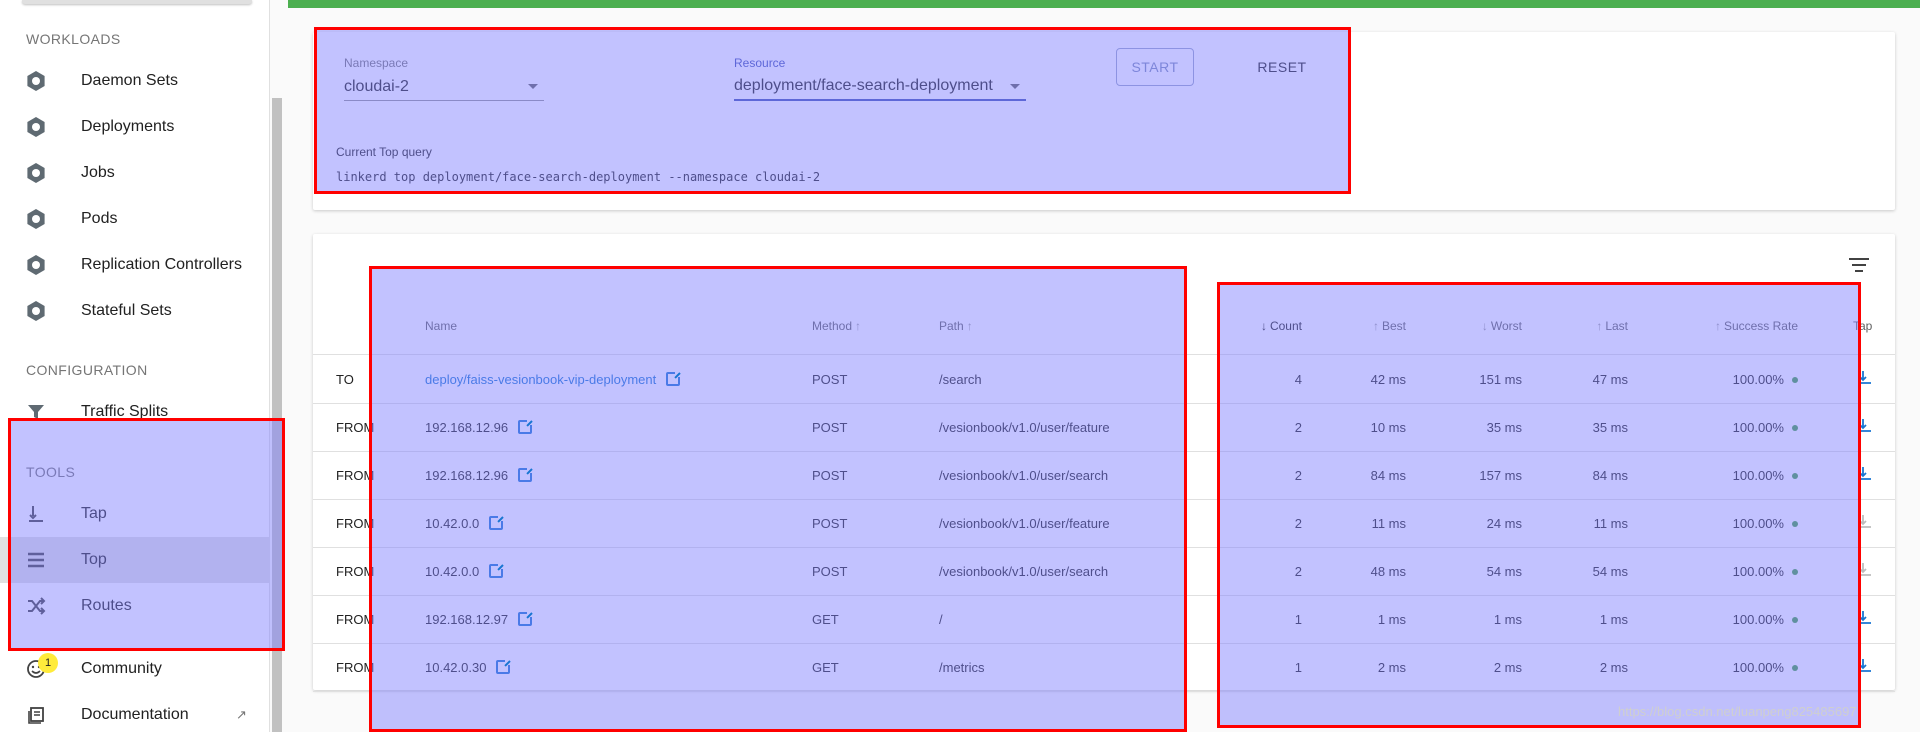  Describe the element at coordinates (98, 172) in the screenshot. I see `sidebar-item-label: Jobs` at that location.